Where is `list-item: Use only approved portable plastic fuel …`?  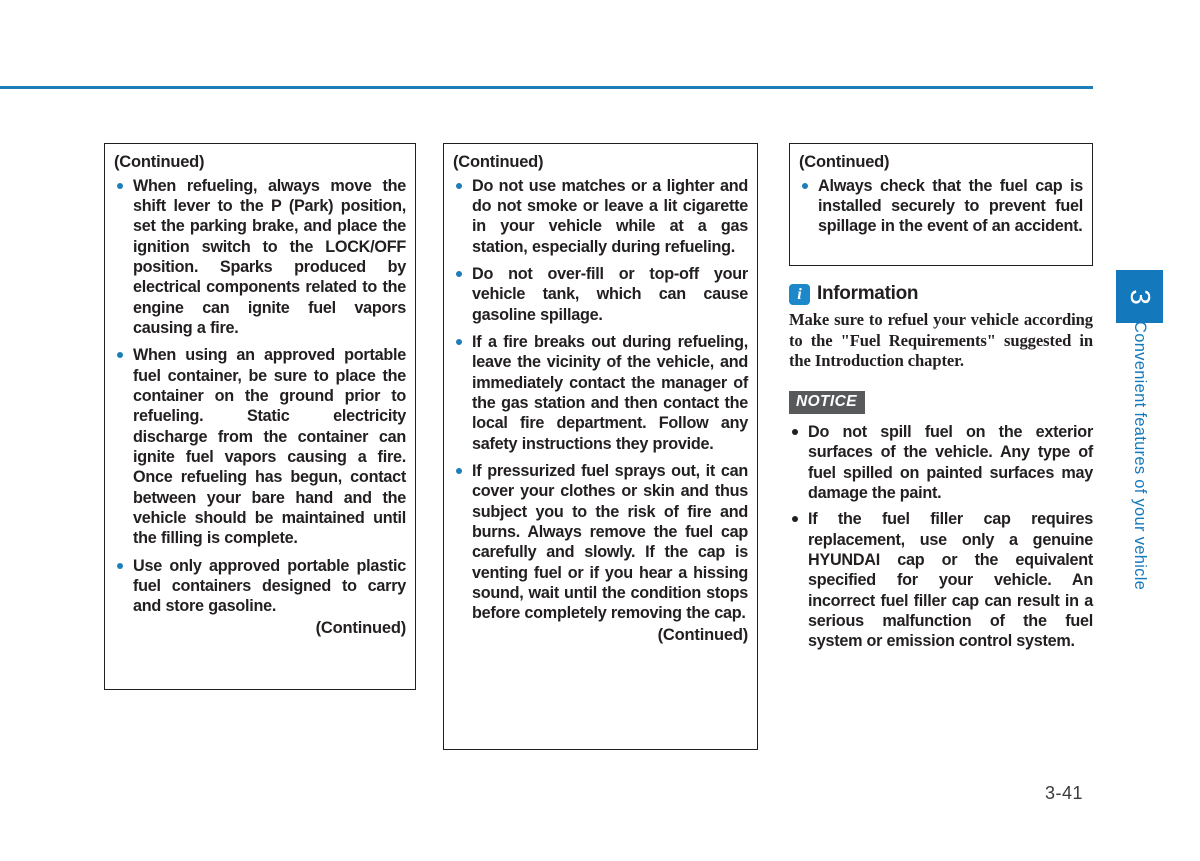 list-item: Use only approved portable plastic fuel … is located at coordinates (260, 586).